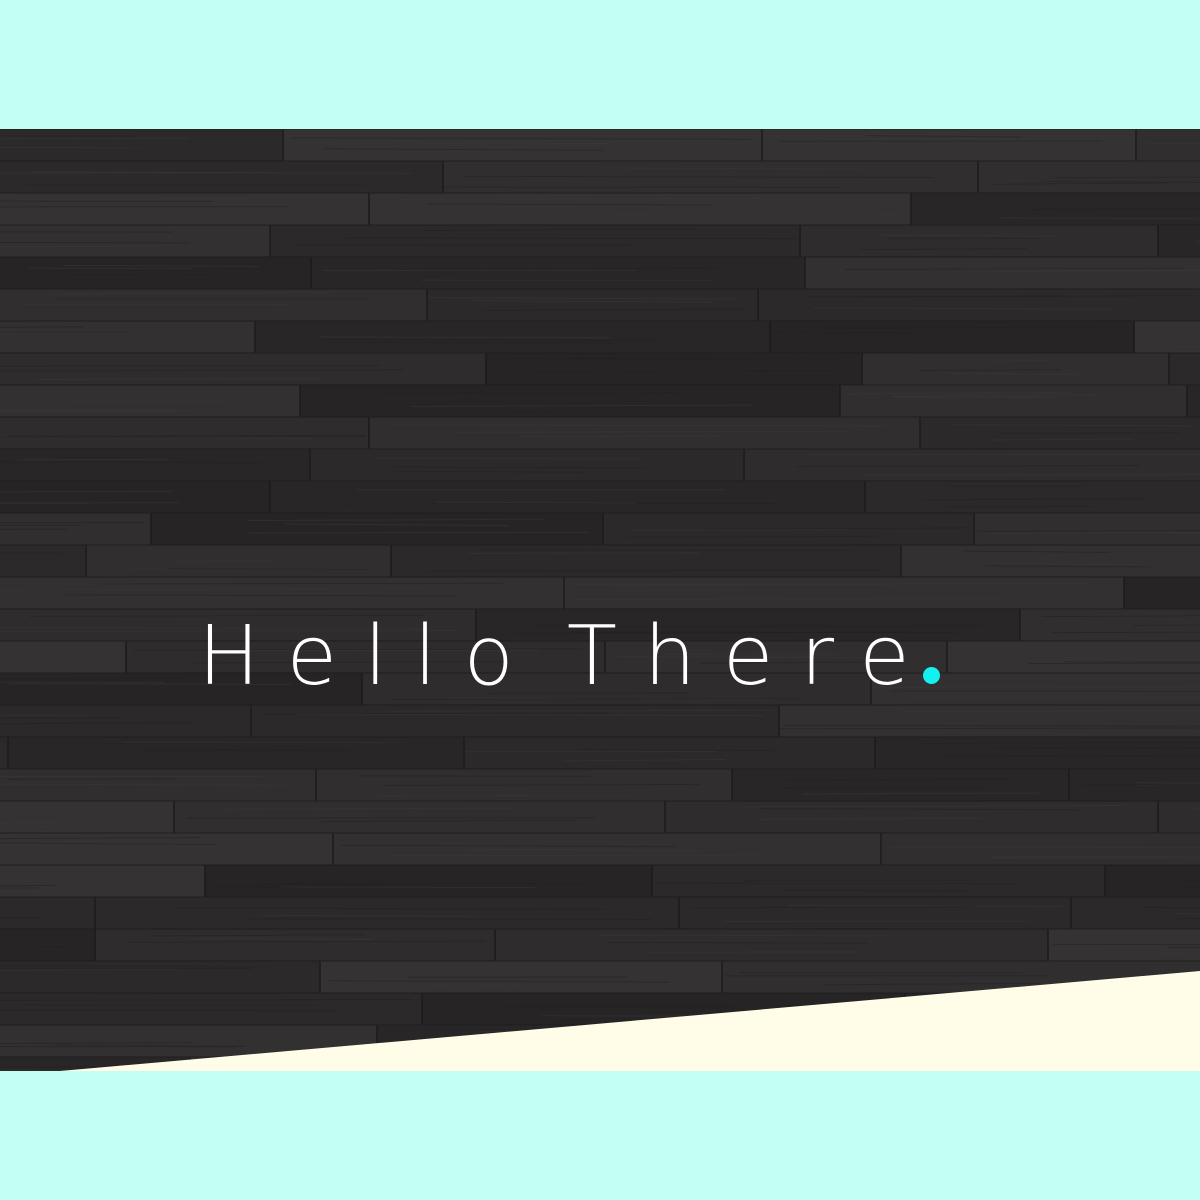 This screenshot has width=1200, height=1200. Describe the element at coordinates (751, 656) in the screenshot. I see `headline-word-there: There` at that location.